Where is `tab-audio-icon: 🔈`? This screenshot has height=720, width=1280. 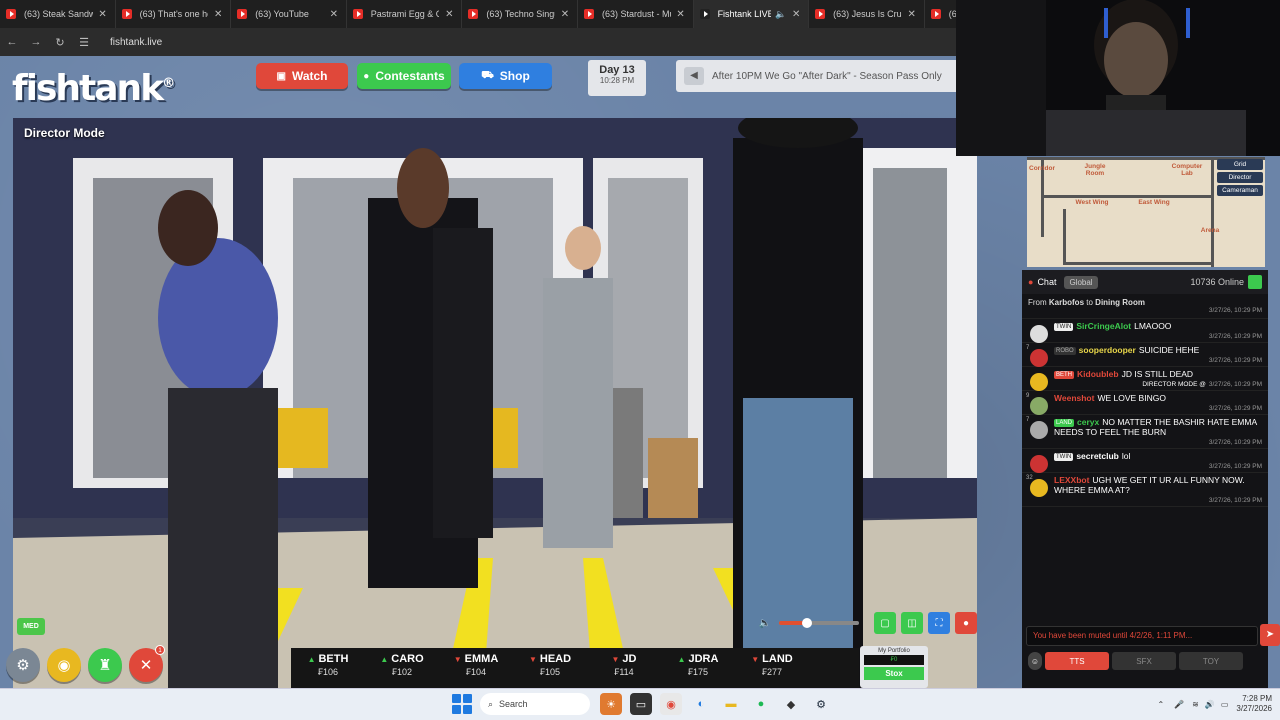 tab-audio-icon: 🔈 is located at coordinates (780, 14).